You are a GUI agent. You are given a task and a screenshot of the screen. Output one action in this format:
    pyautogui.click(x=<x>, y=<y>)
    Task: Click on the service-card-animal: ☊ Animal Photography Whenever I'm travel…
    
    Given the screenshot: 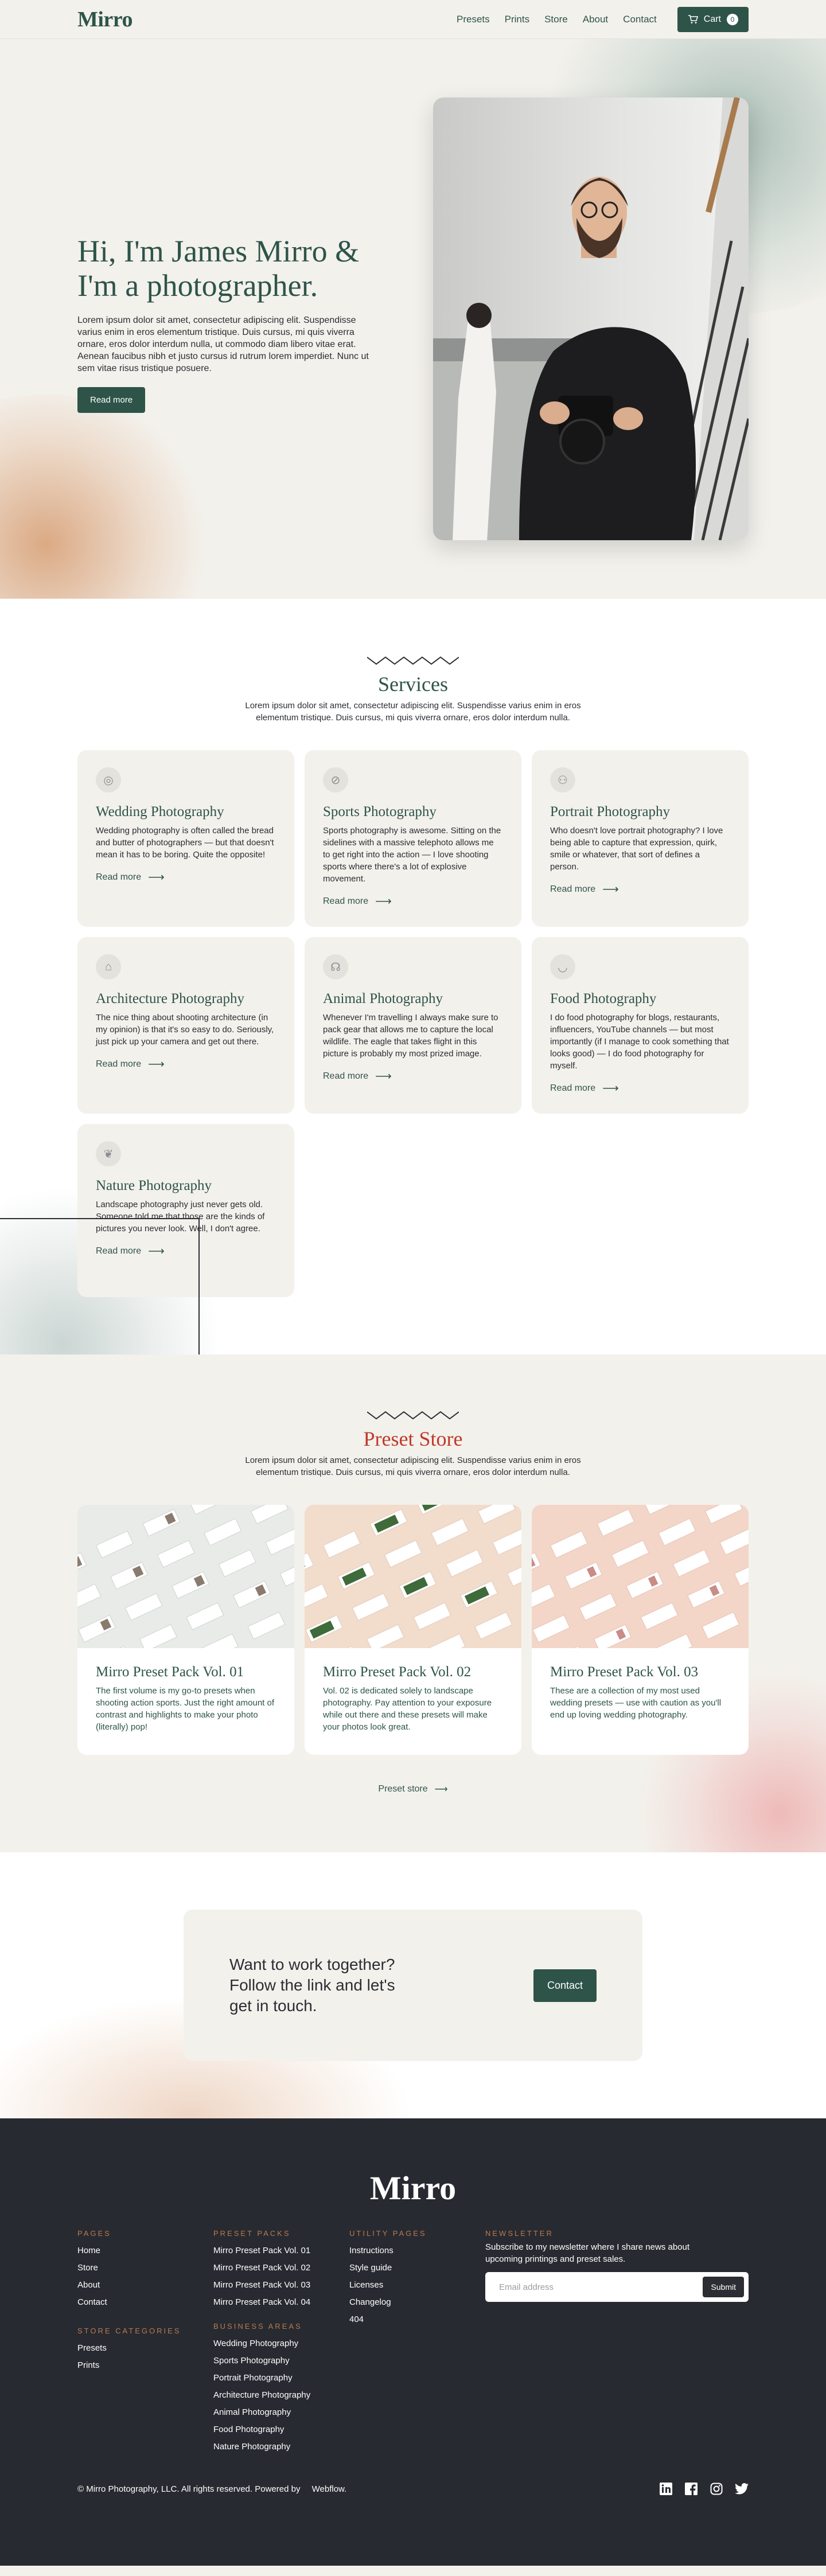 What is the action you would take?
    pyautogui.click(x=413, y=1025)
    